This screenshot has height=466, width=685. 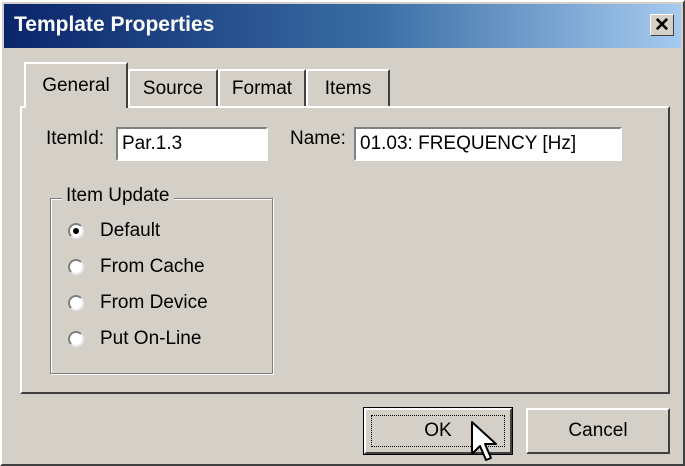 I want to click on radio-selected-icon, so click(x=76, y=231).